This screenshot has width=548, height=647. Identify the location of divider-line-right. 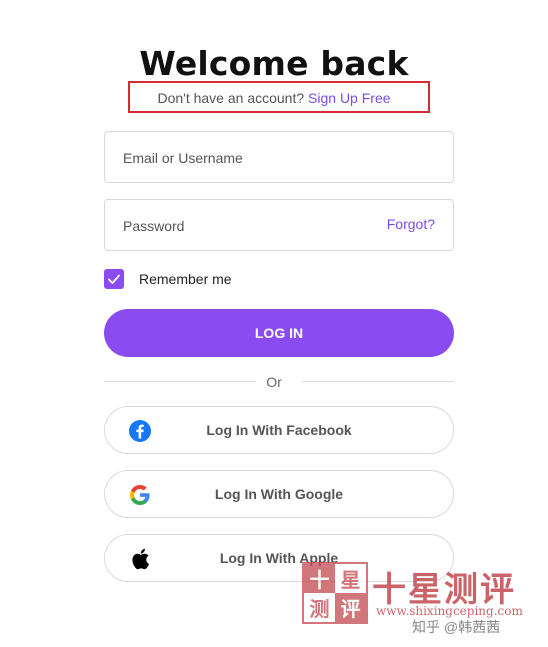
(378, 381).